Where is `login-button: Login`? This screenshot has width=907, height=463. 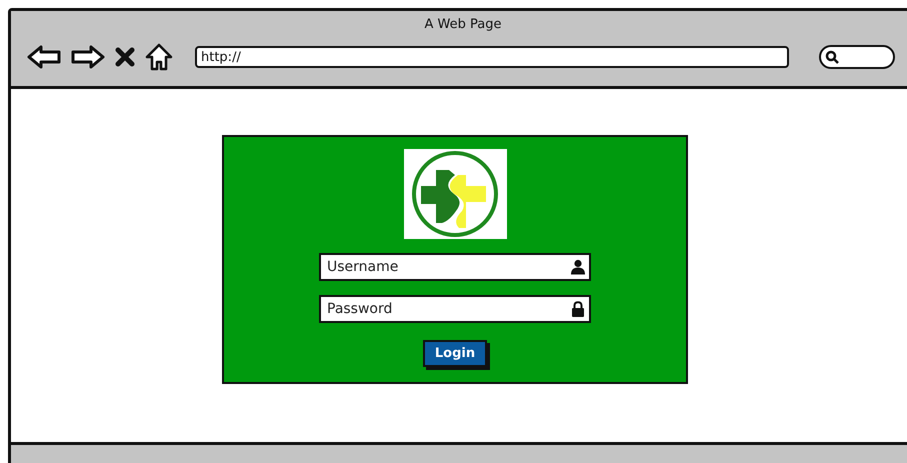 login-button: Login is located at coordinates (455, 353).